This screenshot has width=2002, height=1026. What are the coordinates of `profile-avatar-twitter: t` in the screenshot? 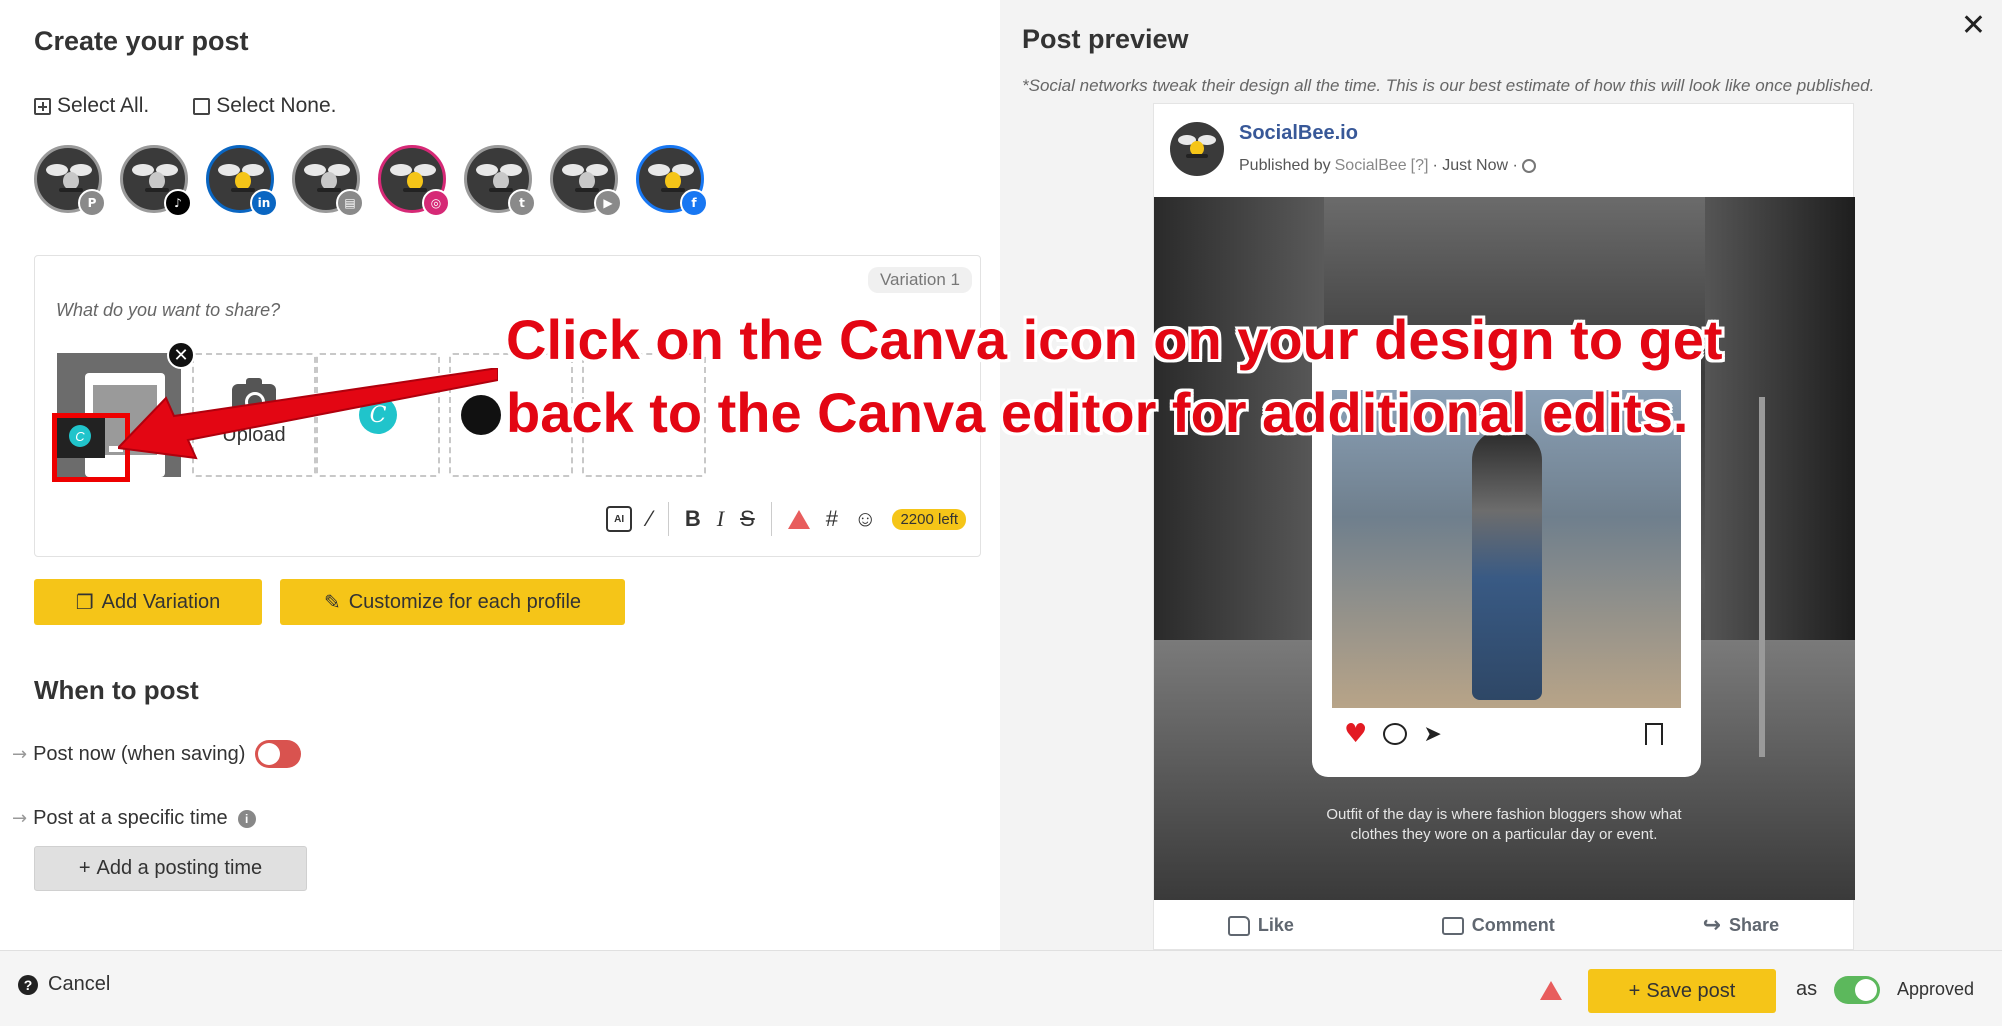 It's located at (500, 181).